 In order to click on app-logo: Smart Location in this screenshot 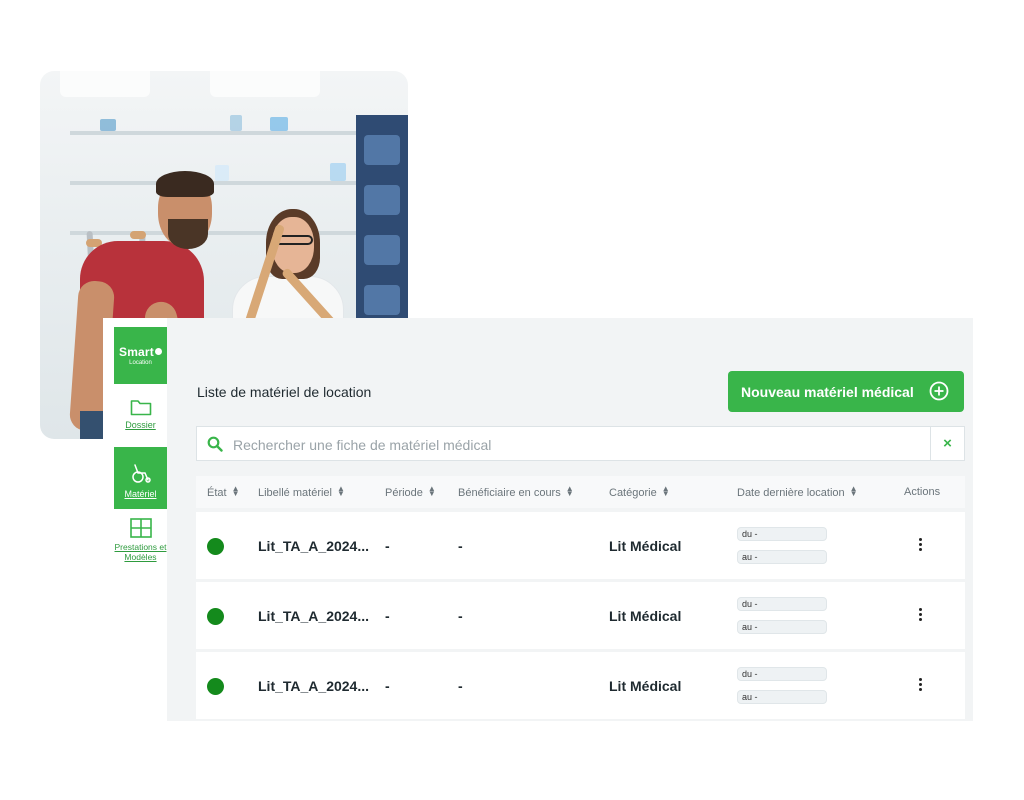, I will do `click(140, 355)`.